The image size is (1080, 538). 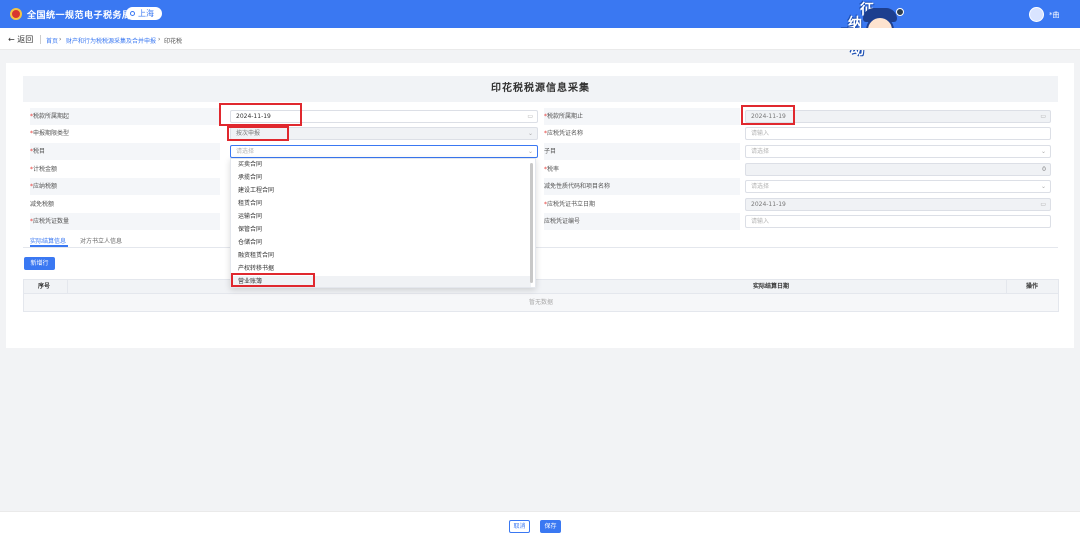 What do you see at coordinates (642, 186) in the screenshot?
I see `label-exemption: 减免性质代码和项目名称` at bounding box center [642, 186].